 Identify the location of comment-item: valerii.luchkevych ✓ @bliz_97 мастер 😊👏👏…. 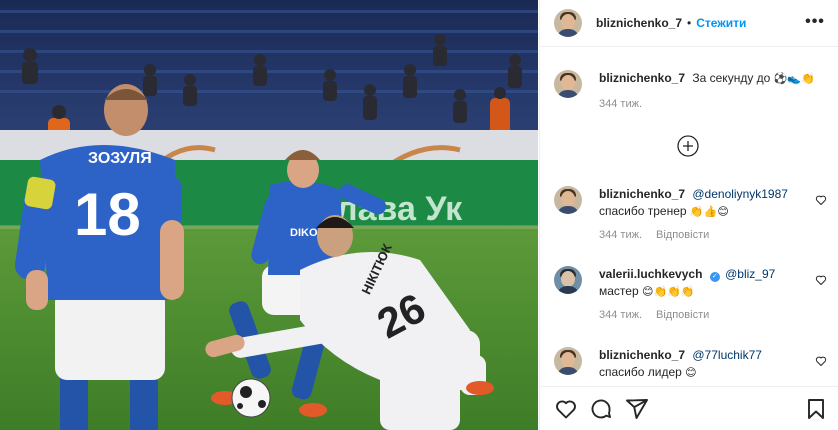
(689, 295).